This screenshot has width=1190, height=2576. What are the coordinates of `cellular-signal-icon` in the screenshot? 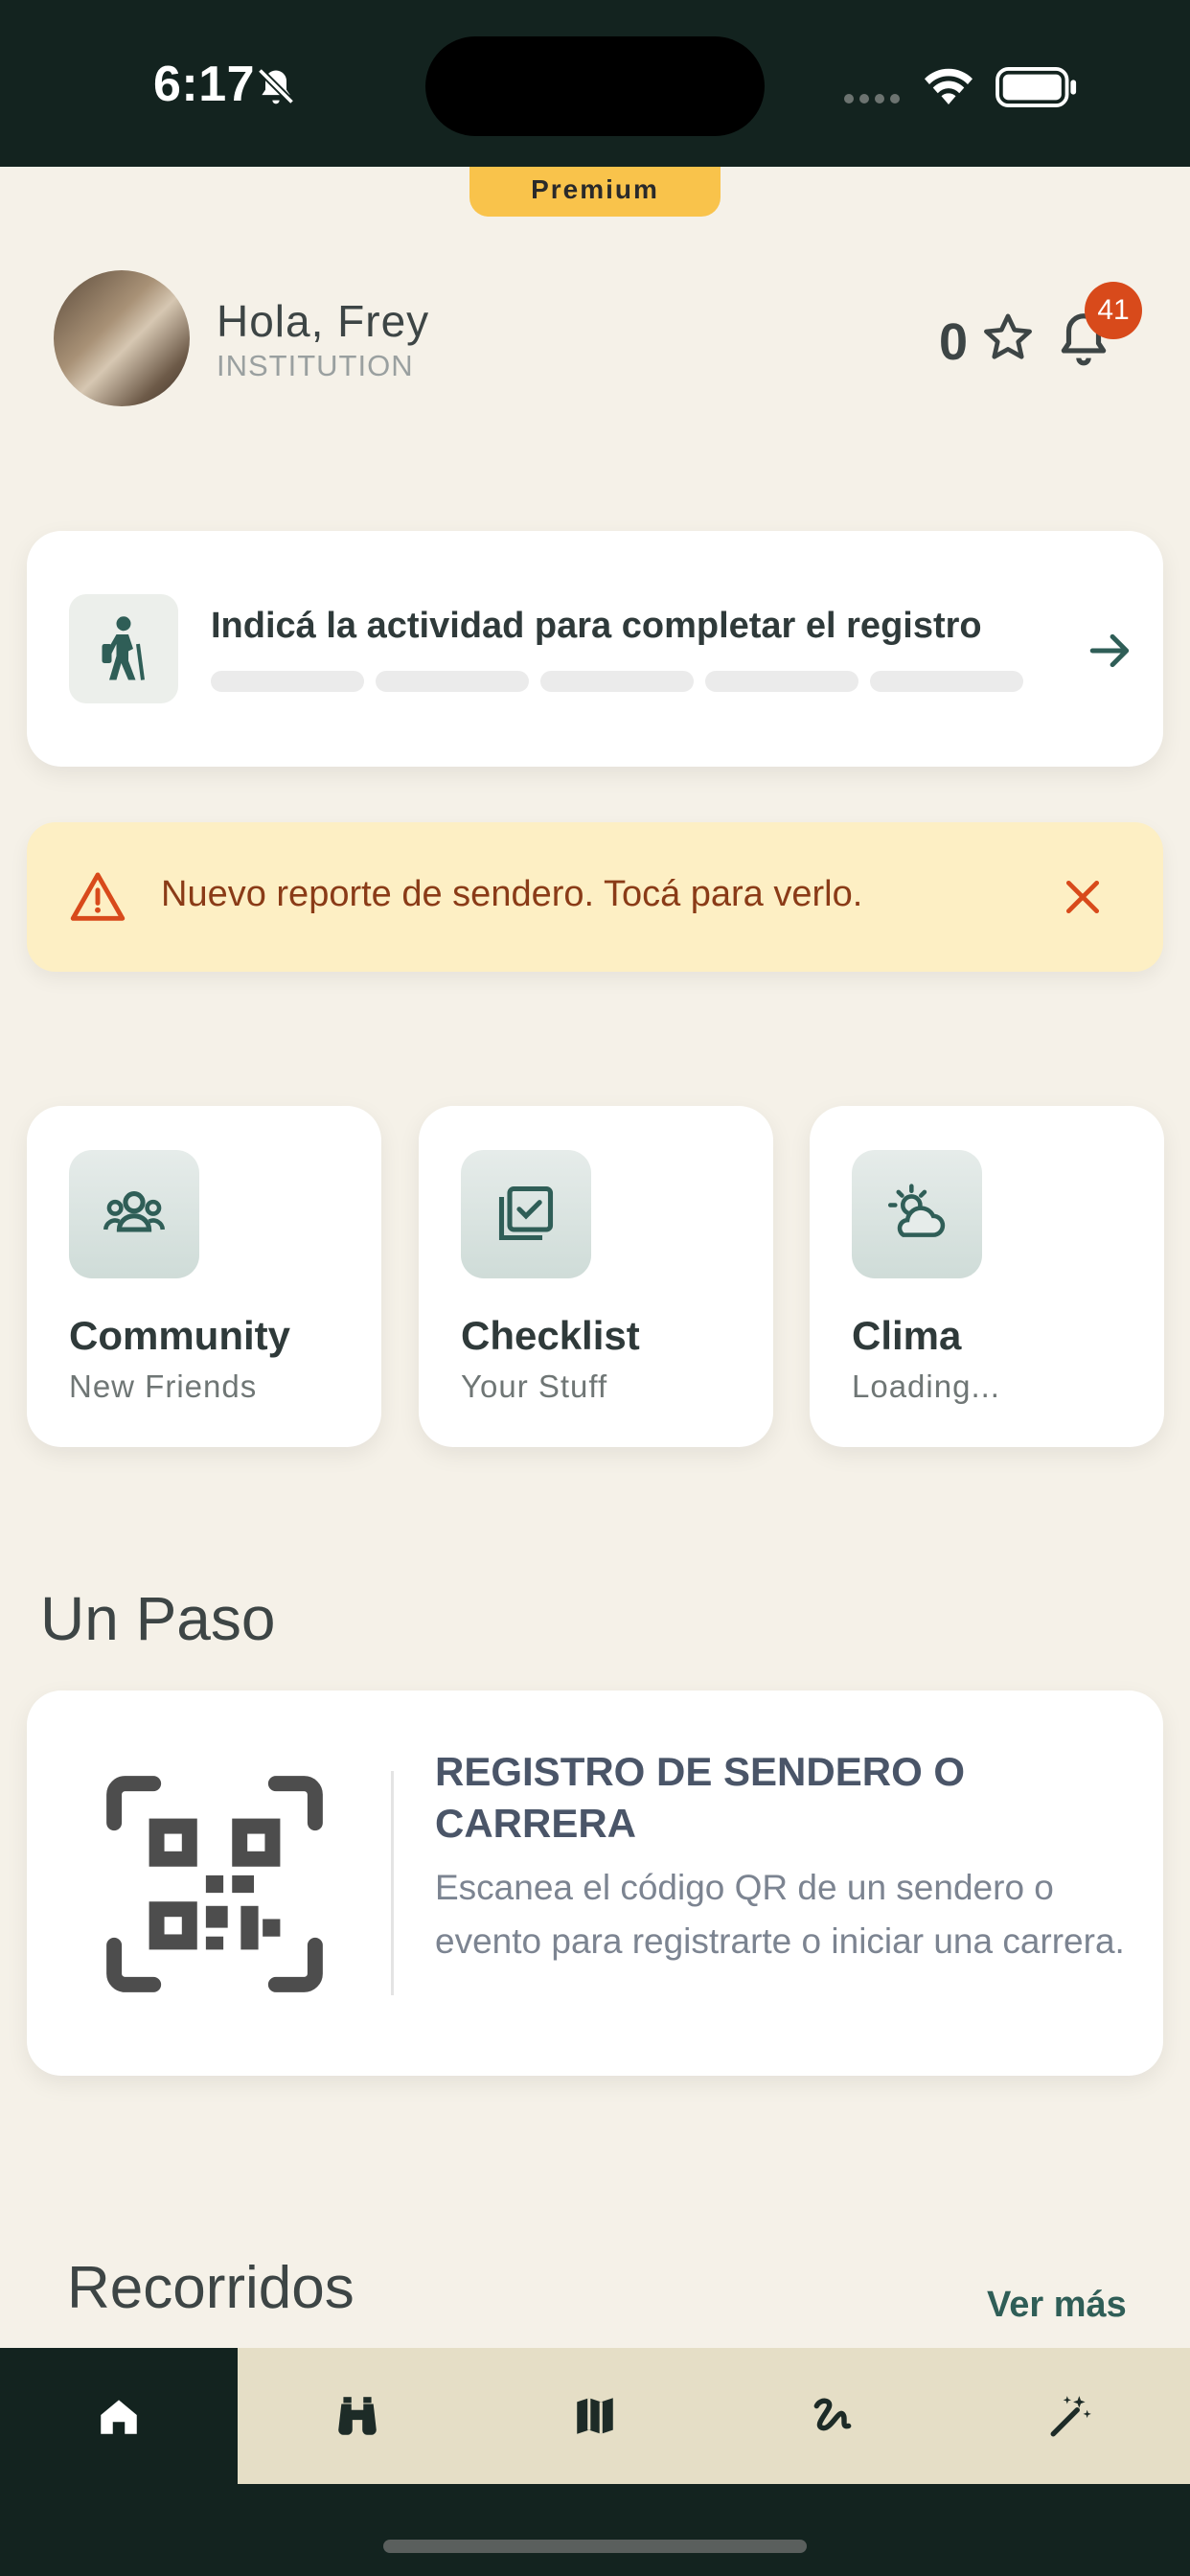 It's located at (872, 99).